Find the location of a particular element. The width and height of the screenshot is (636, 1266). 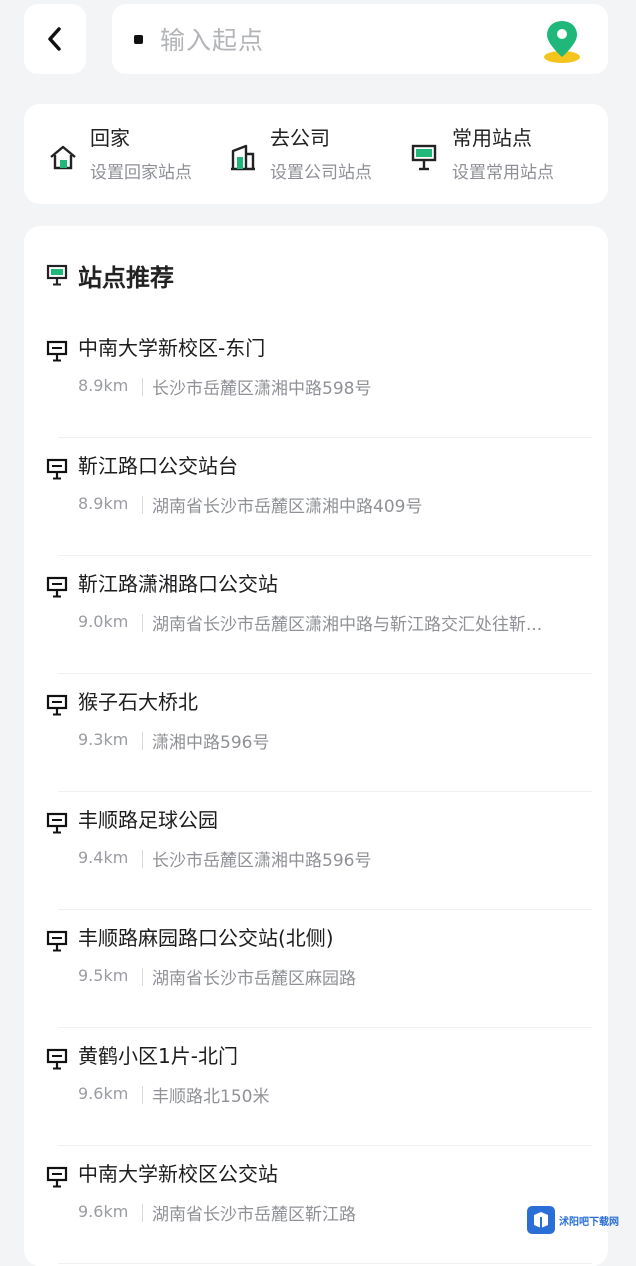

start-dot-icon is located at coordinates (138, 39).